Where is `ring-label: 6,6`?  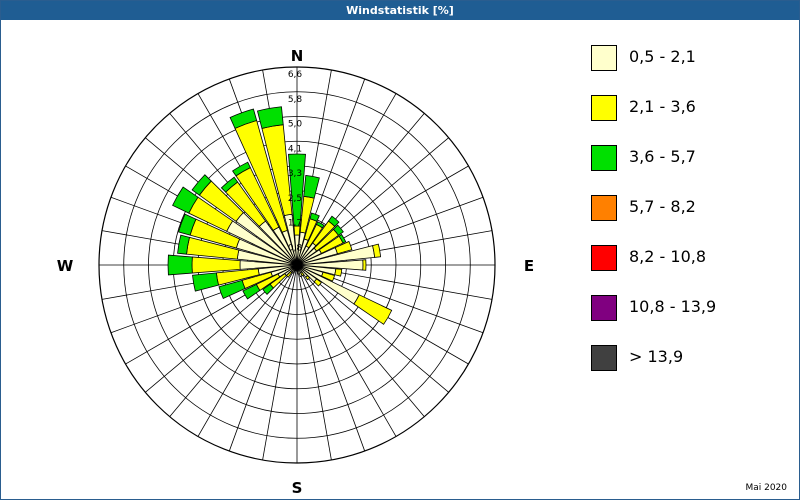
ring-label: 6,6 is located at coordinates (295, 75).